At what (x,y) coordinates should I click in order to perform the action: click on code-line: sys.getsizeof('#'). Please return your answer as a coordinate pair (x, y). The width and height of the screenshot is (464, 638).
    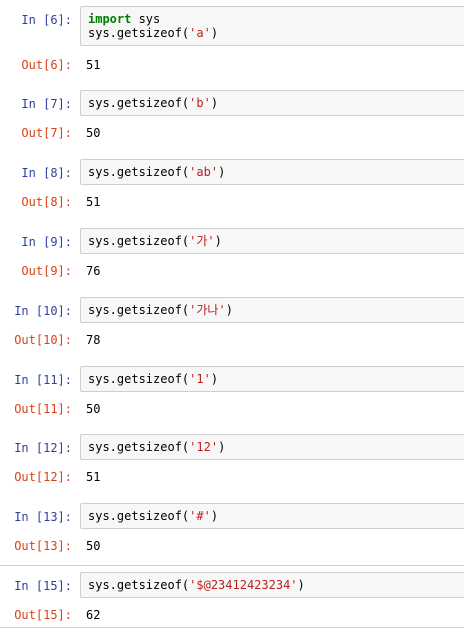
    Looking at the image, I should click on (153, 516).